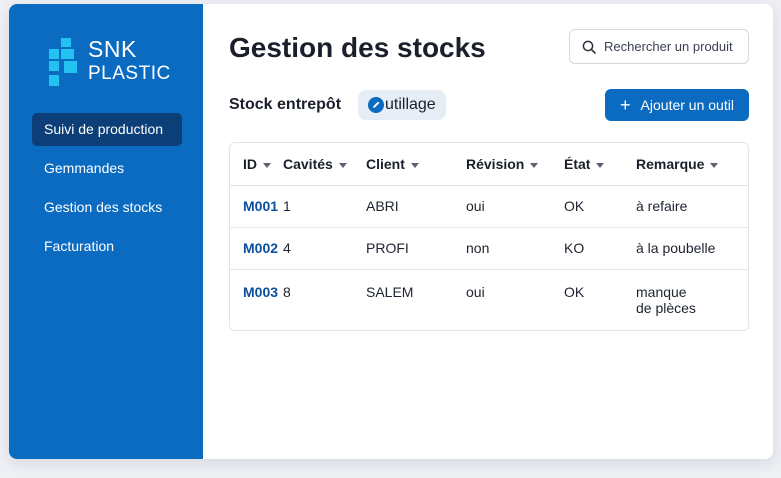 The height and width of the screenshot is (478, 781). Describe the element at coordinates (666, 307) in the screenshot. I see `remark-line2: de plèces` at that location.